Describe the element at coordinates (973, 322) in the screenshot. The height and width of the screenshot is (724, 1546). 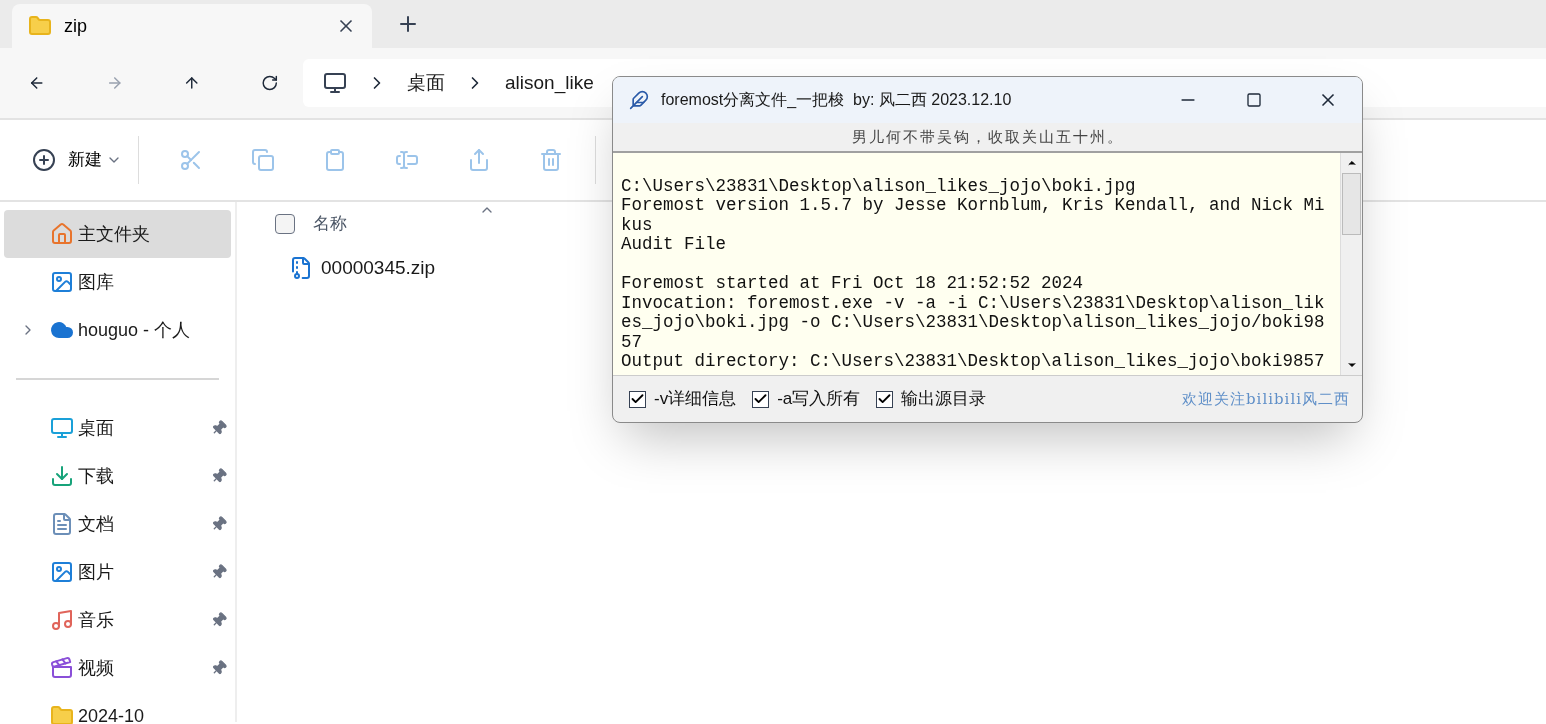
I see `log-line: Invocation: foremost.exe -v -a -i C:\Users\23831\Desktop\alison_likes_jojo\boki.jpg -o C:\Users\23831\Desktop\alison_likes_jojo/boki9857` at that location.